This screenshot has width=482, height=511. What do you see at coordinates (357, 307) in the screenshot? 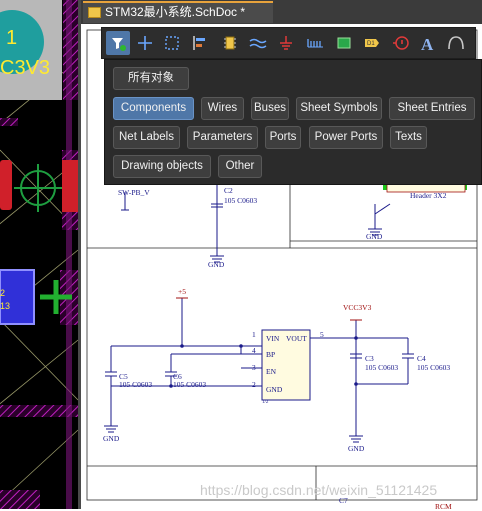
I see `power-vcc-label: VCC3V3` at bounding box center [357, 307].